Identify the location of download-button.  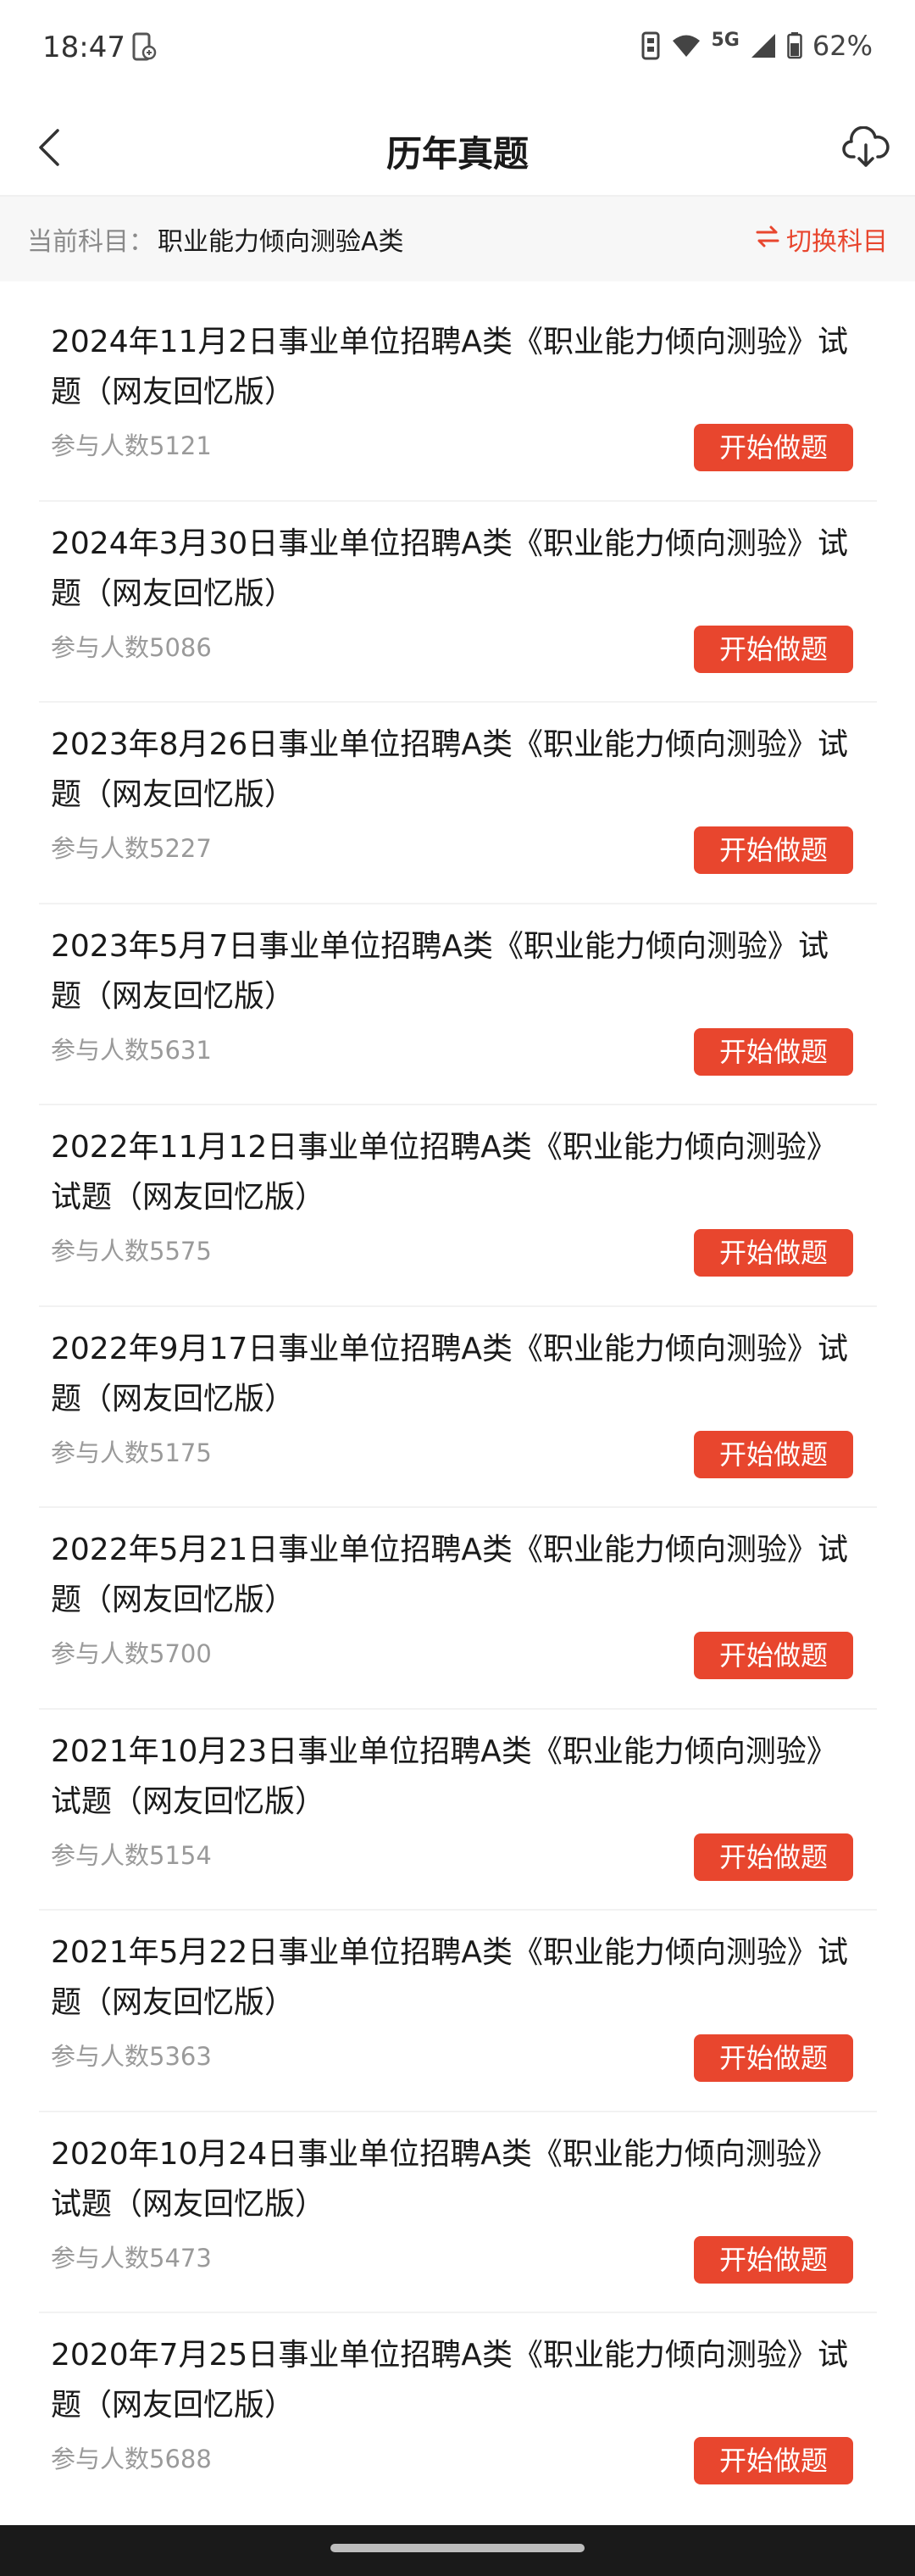
(866, 149).